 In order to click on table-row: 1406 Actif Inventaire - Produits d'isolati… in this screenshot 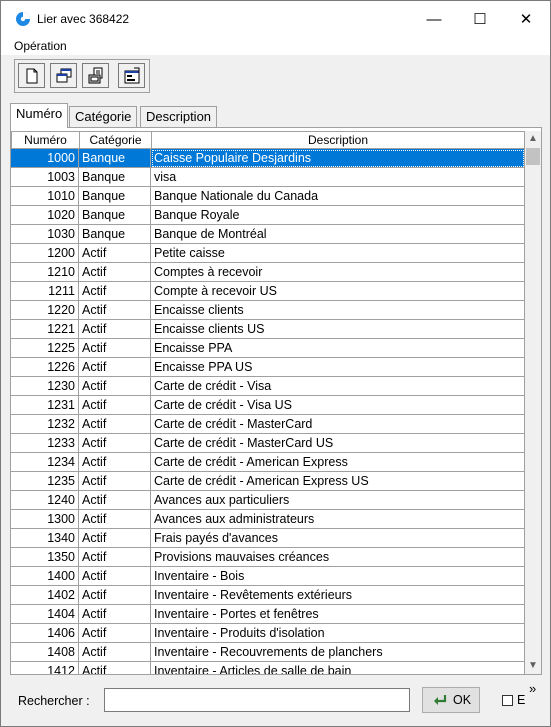, I will do `click(268, 633)`.